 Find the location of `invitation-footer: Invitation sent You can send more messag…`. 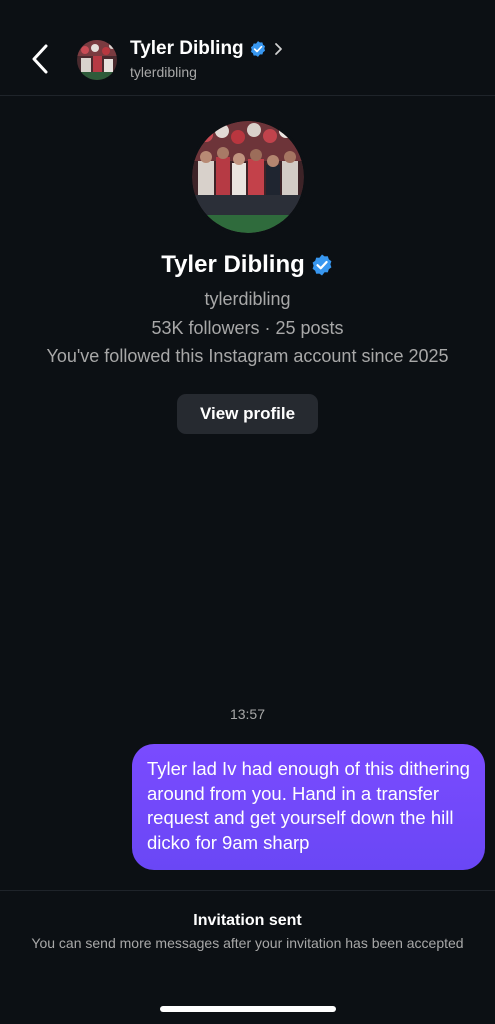

invitation-footer: Invitation sent You can send more messag… is located at coordinates (247, 957).